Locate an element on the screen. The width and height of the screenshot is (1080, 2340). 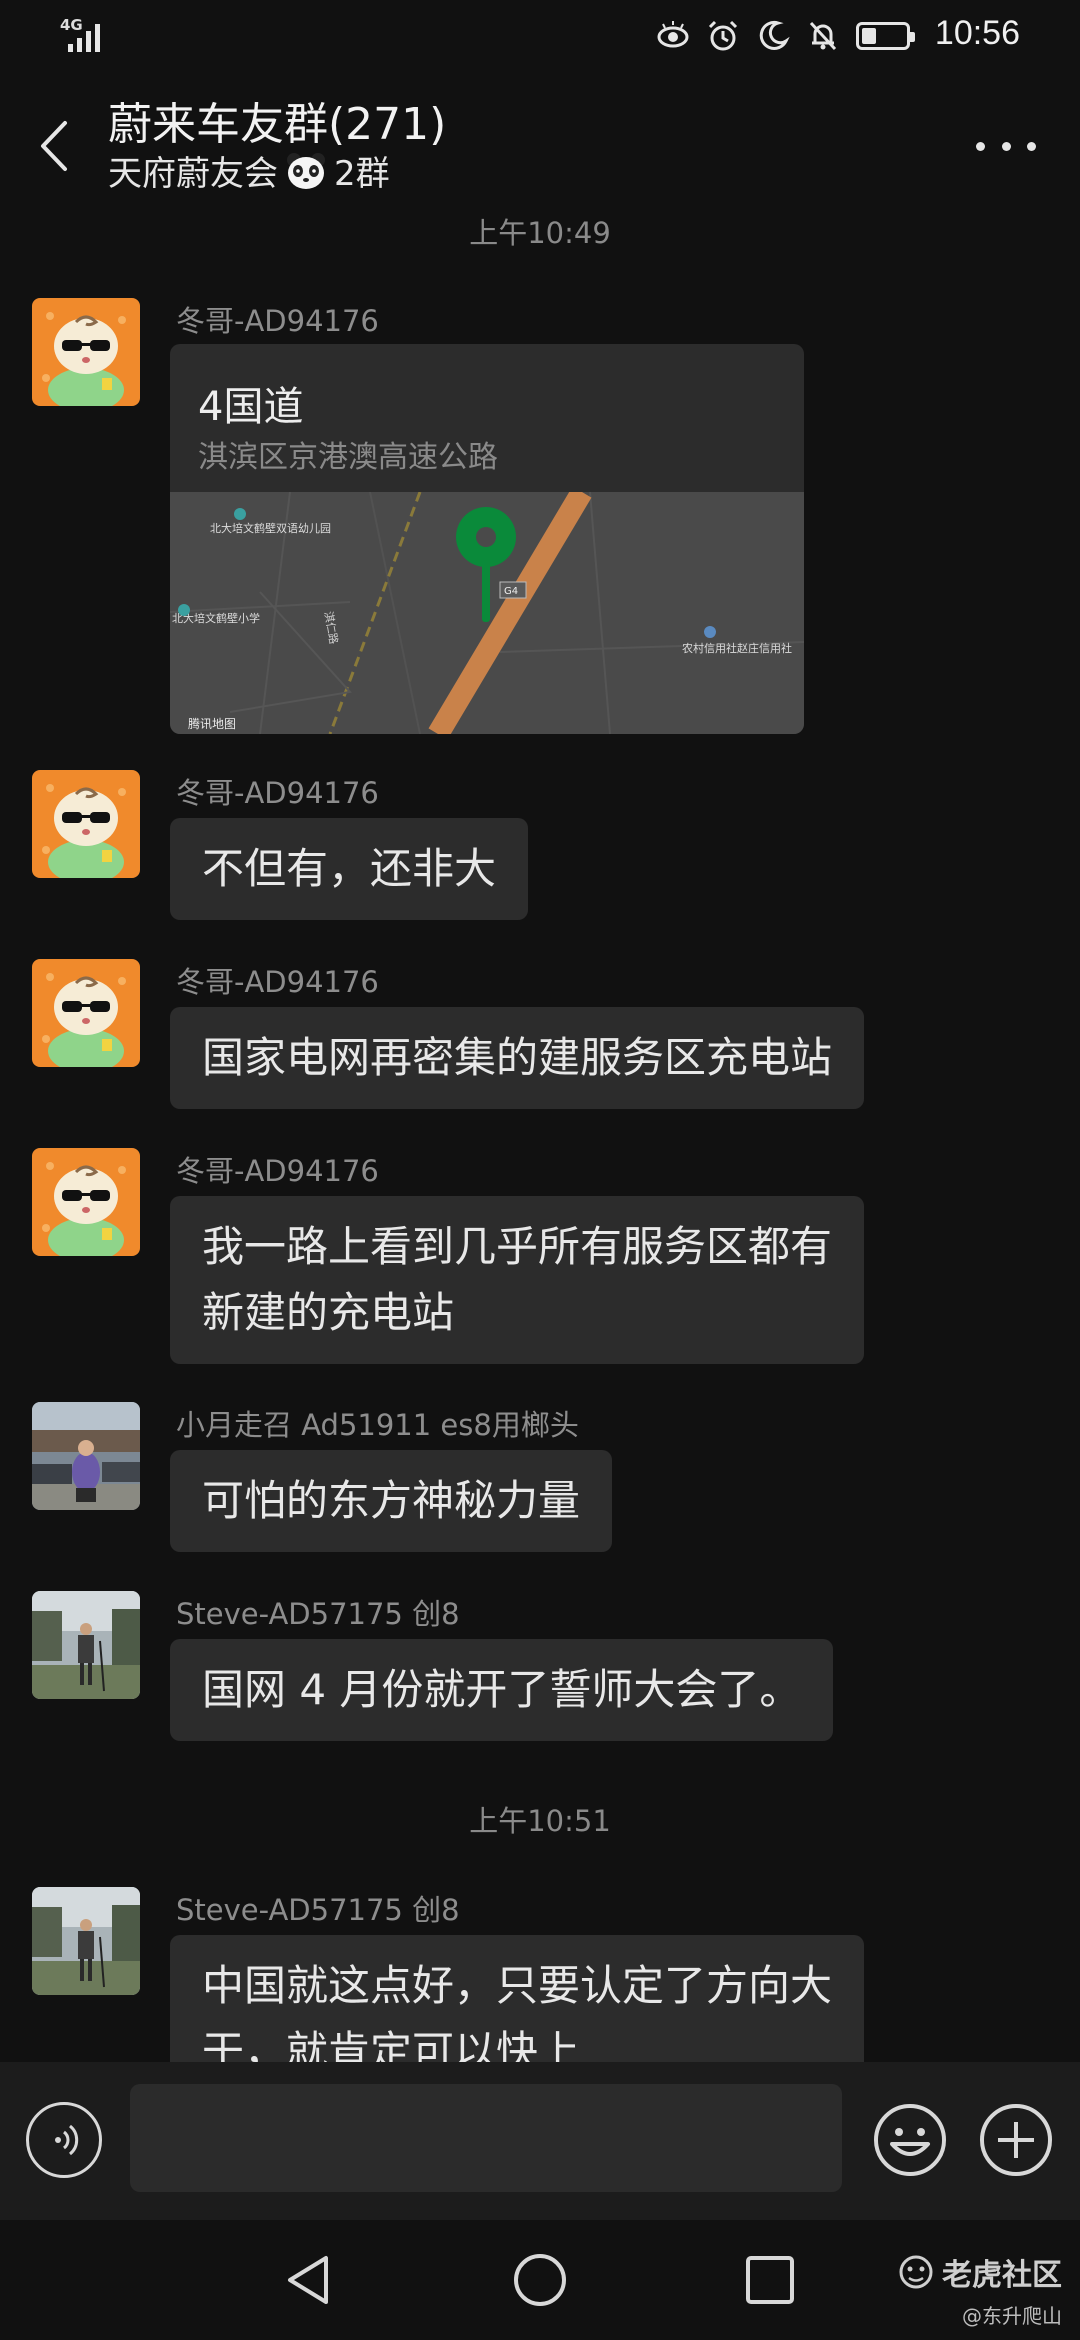
map-label-highway: G4 is located at coordinates (511, 591).